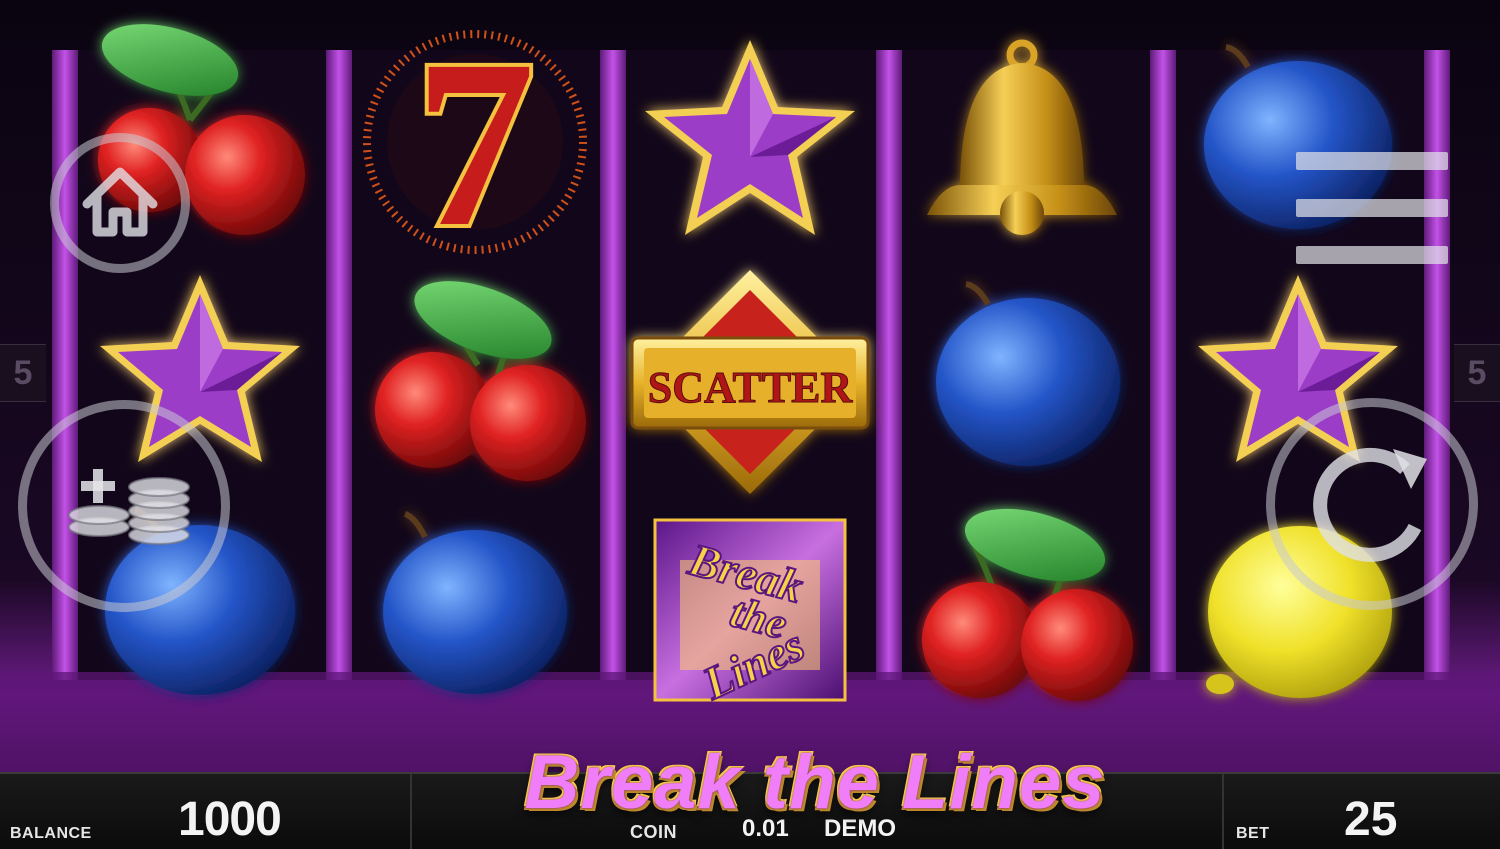 The width and height of the screenshot is (1500, 849). I want to click on bet-coins-button, so click(124, 506).